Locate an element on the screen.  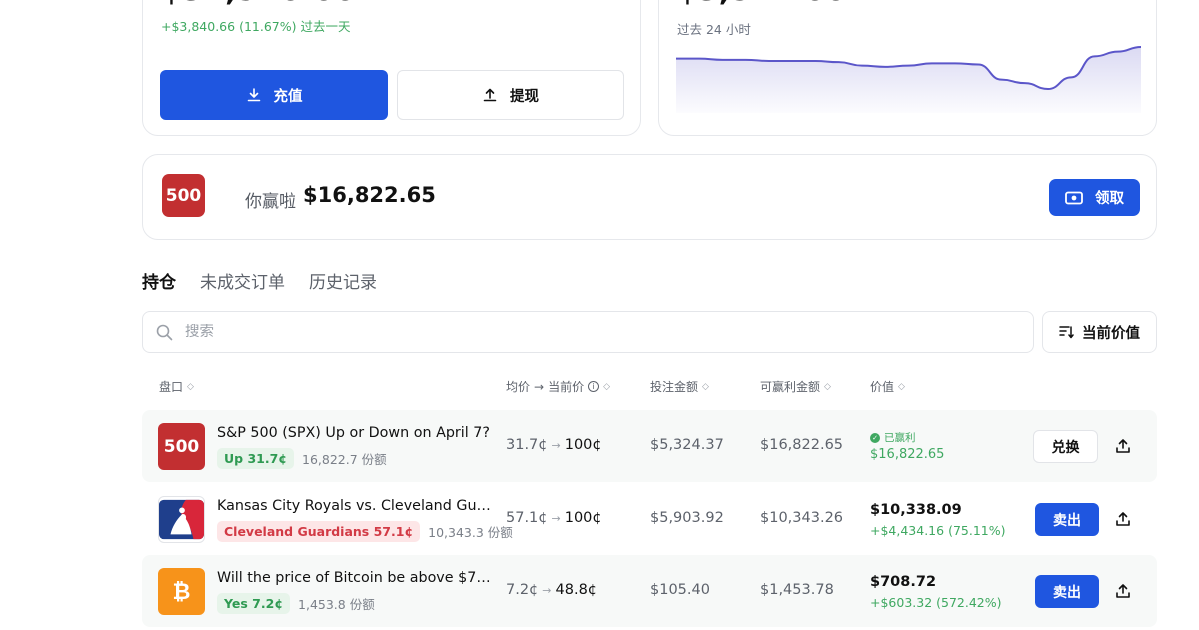
search-input is located at coordinates (595, 332).